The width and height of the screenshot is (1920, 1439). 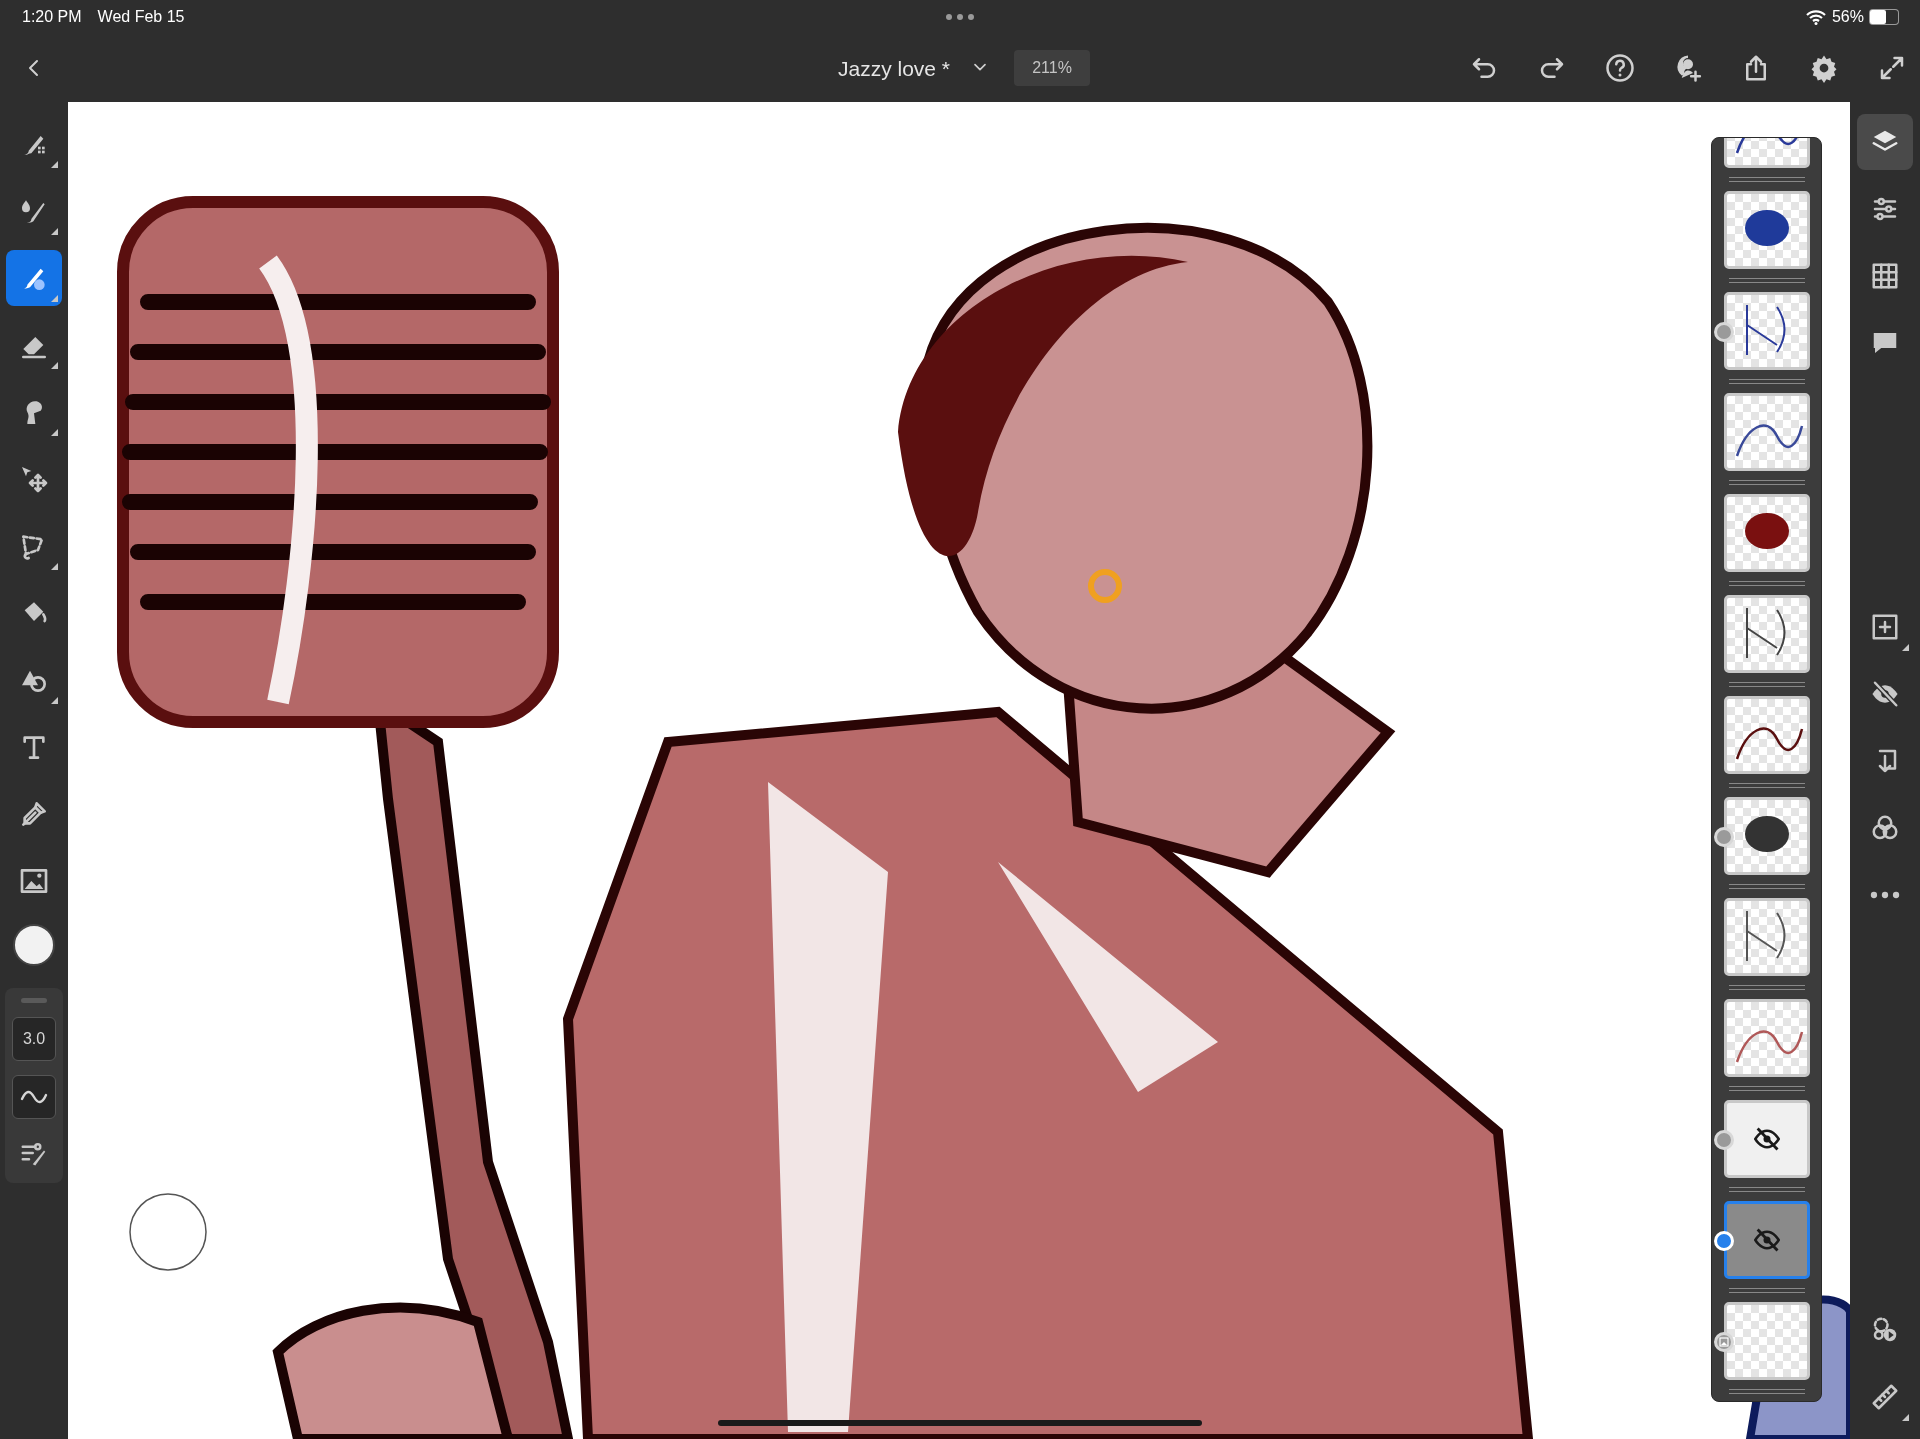 What do you see at coordinates (34, 1000) in the screenshot?
I see `panel-handle` at bounding box center [34, 1000].